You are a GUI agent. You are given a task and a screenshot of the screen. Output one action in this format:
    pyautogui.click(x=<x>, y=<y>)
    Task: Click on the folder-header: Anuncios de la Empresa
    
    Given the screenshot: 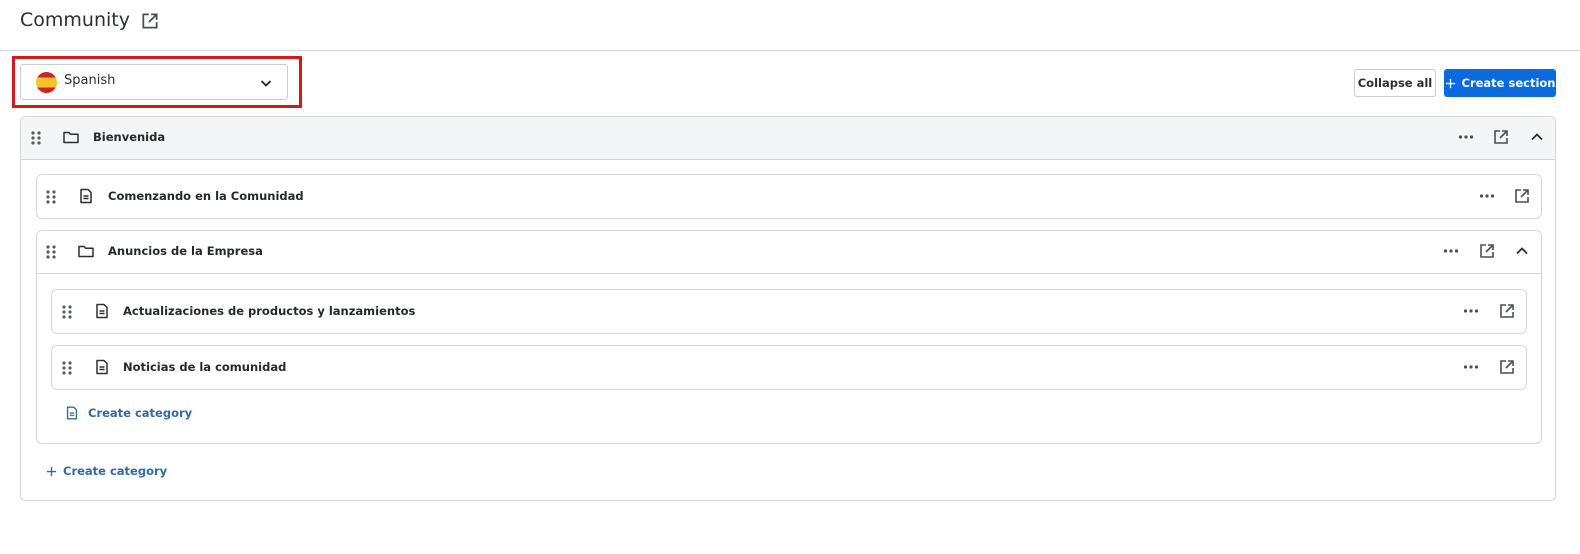 What is the action you would take?
    pyautogui.click(x=789, y=252)
    